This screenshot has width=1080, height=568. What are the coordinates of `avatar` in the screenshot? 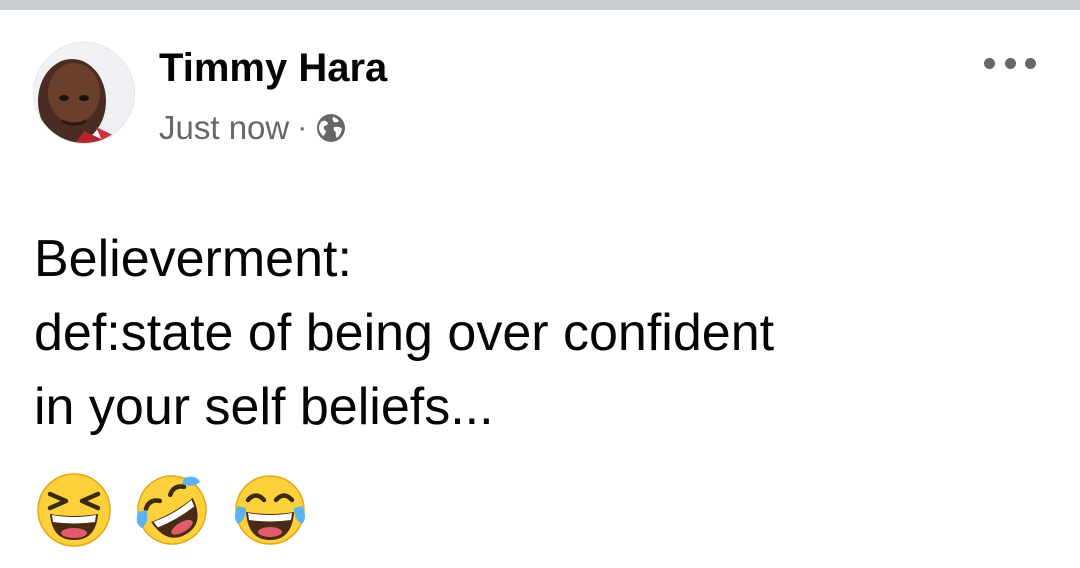 It's located at (84, 93).